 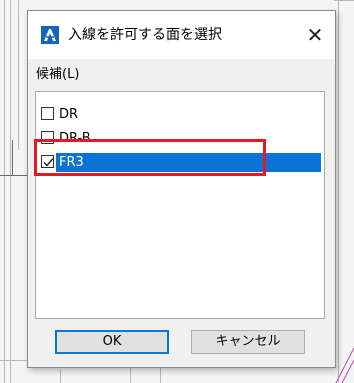 I want to click on bg-magenta-lines, so click(x=344, y=365).